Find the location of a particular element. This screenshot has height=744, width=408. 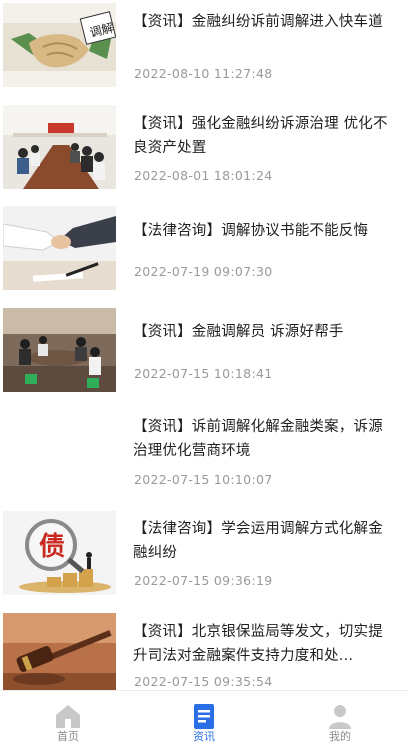

news-item: 【法律咨询】调解协议书能不能反悔 2022-07-19 09:07:30 is located at coordinates (204, 253).